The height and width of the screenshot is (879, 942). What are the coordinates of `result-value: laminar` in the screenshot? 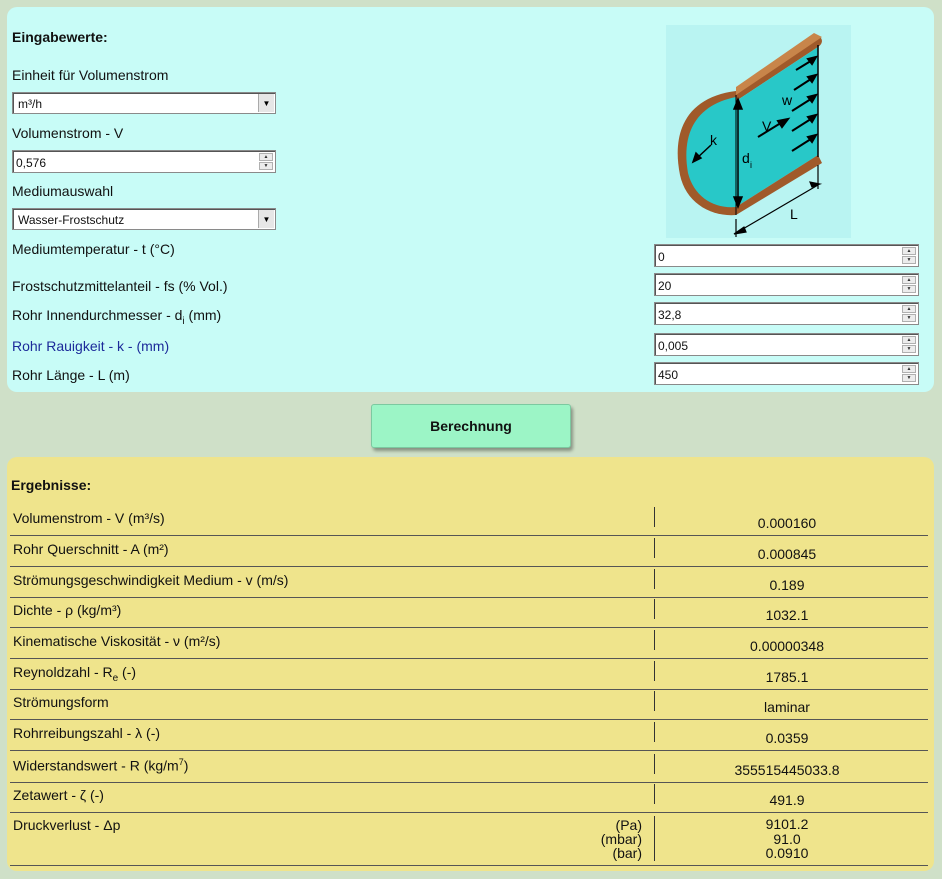 It's located at (787, 707).